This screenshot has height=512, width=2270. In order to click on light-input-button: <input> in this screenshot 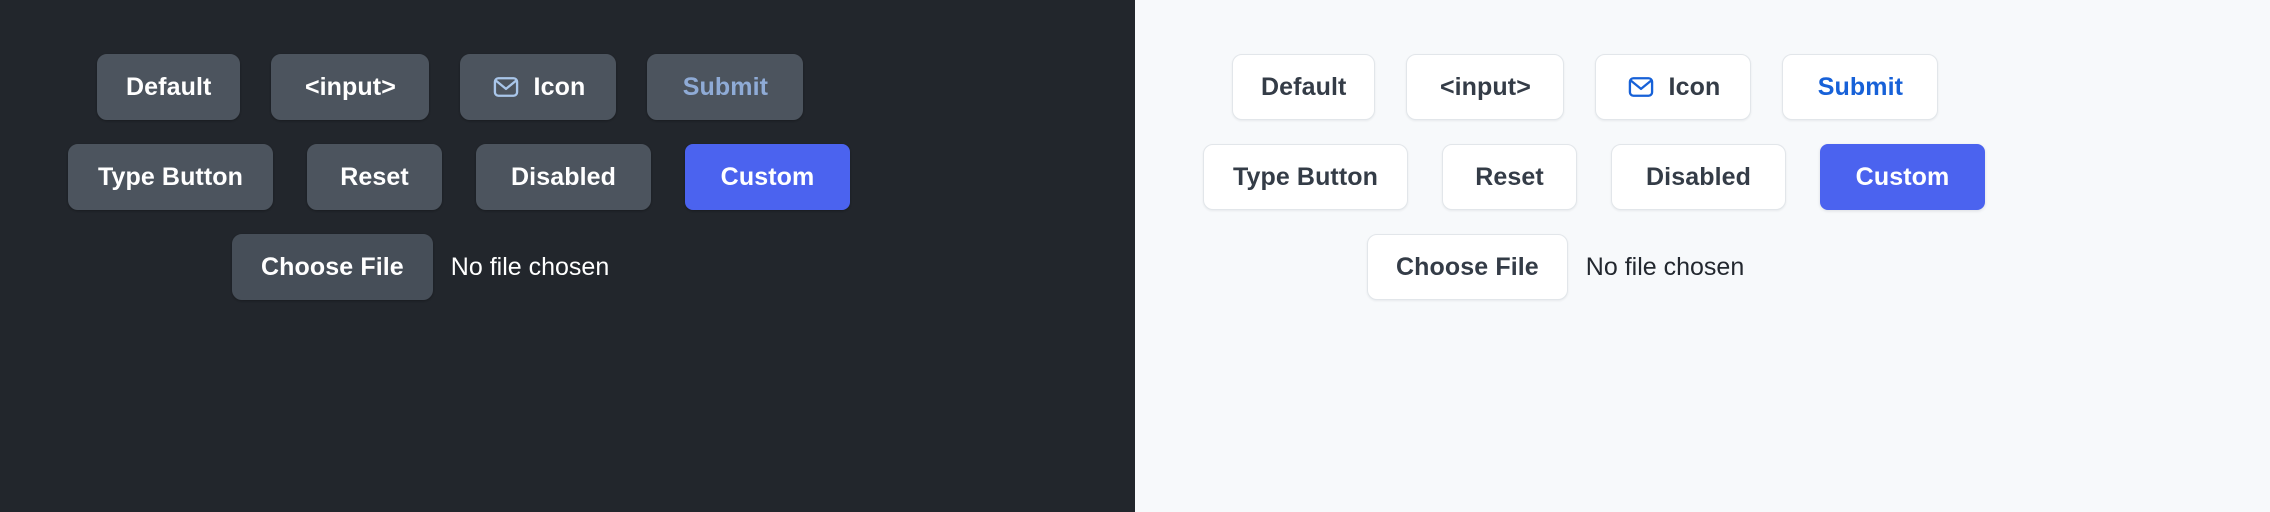, I will do `click(1485, 87)`.